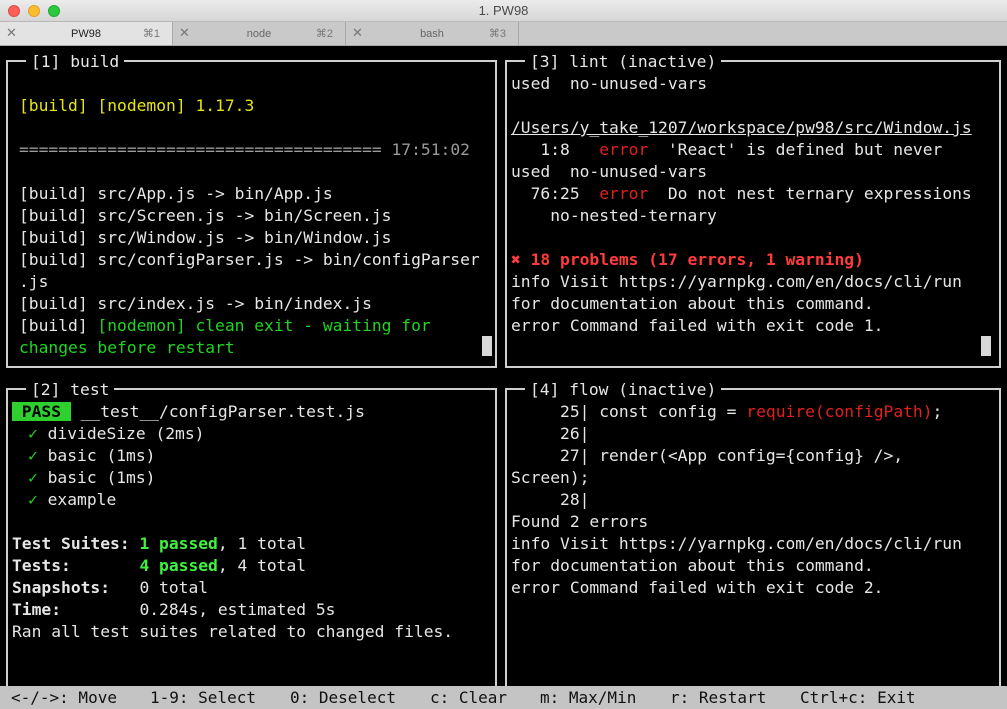 This screenshot has width=1007, height=709. Describe the element at coordinates (72, 499) in the screenshot. I see `test-case: ✓ example` at that location.